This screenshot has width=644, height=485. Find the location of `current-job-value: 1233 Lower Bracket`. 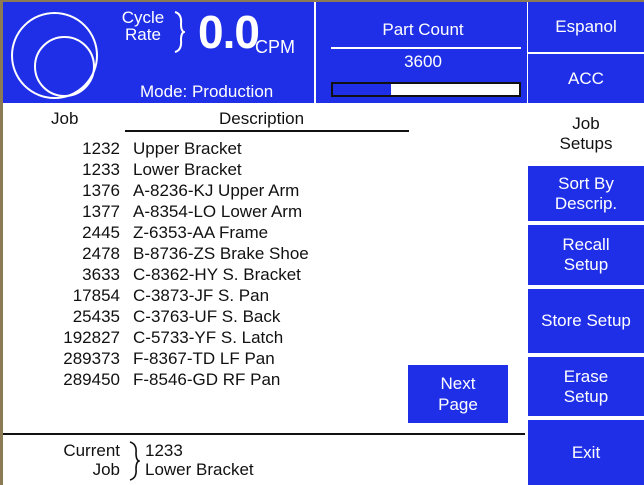

current-job-value: 1233 Lower Bracket is located at coordinates (199, 460).